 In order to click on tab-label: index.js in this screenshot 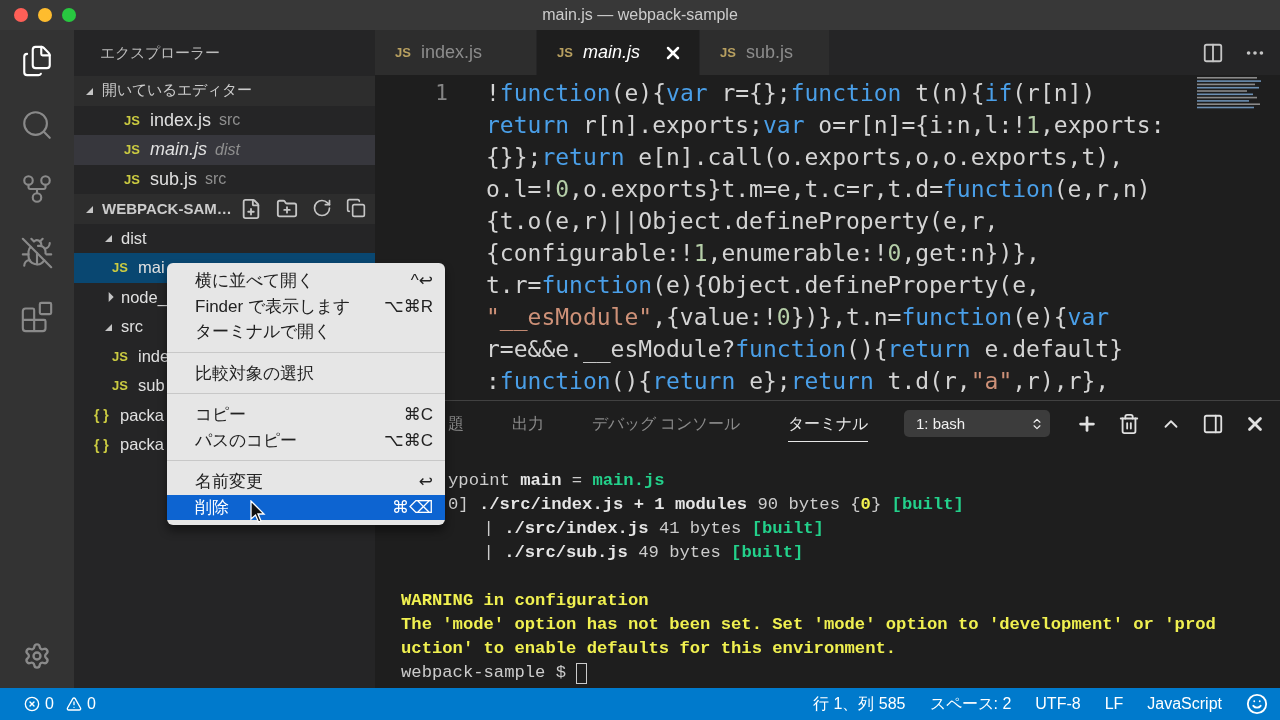, I will do `click(451, 52)`.